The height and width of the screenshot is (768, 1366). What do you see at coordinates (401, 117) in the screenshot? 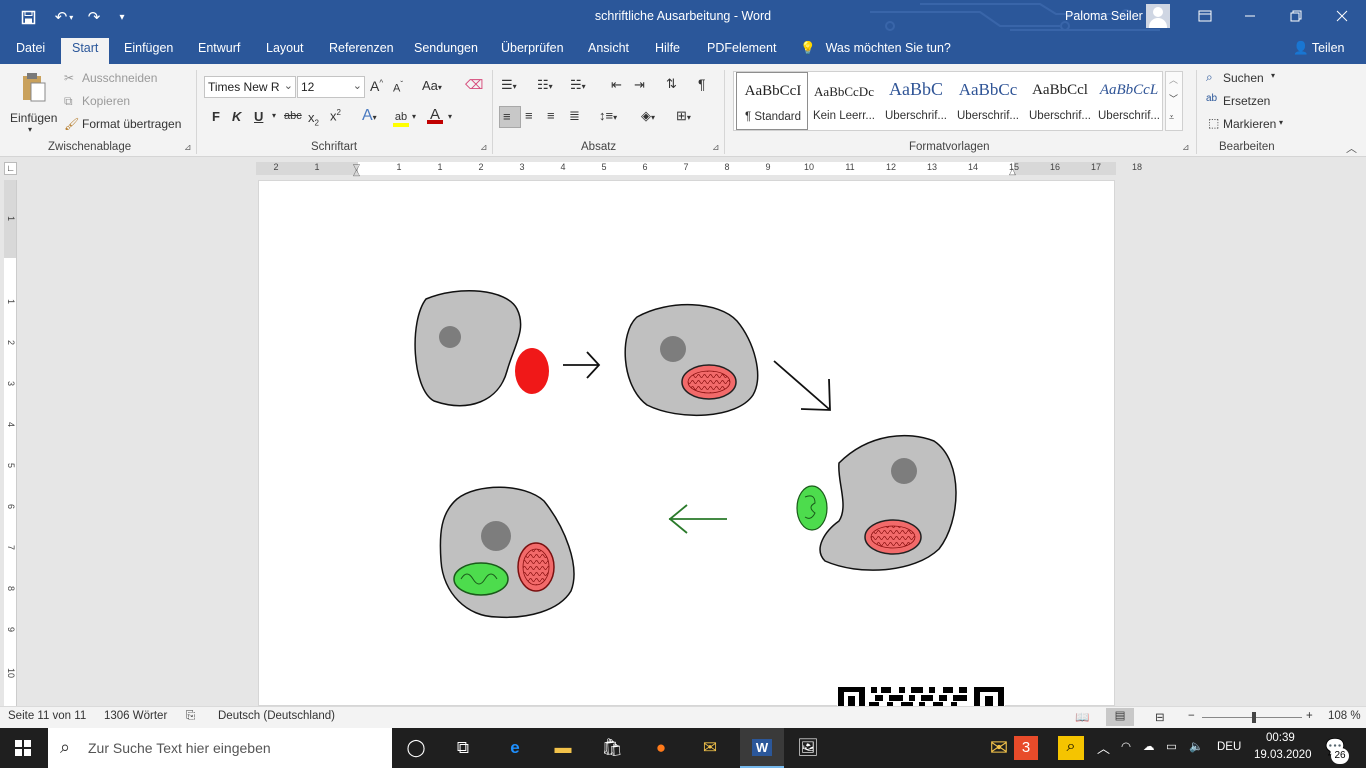
I see `highlight-icon: ab` at bounding box center [401, 117].